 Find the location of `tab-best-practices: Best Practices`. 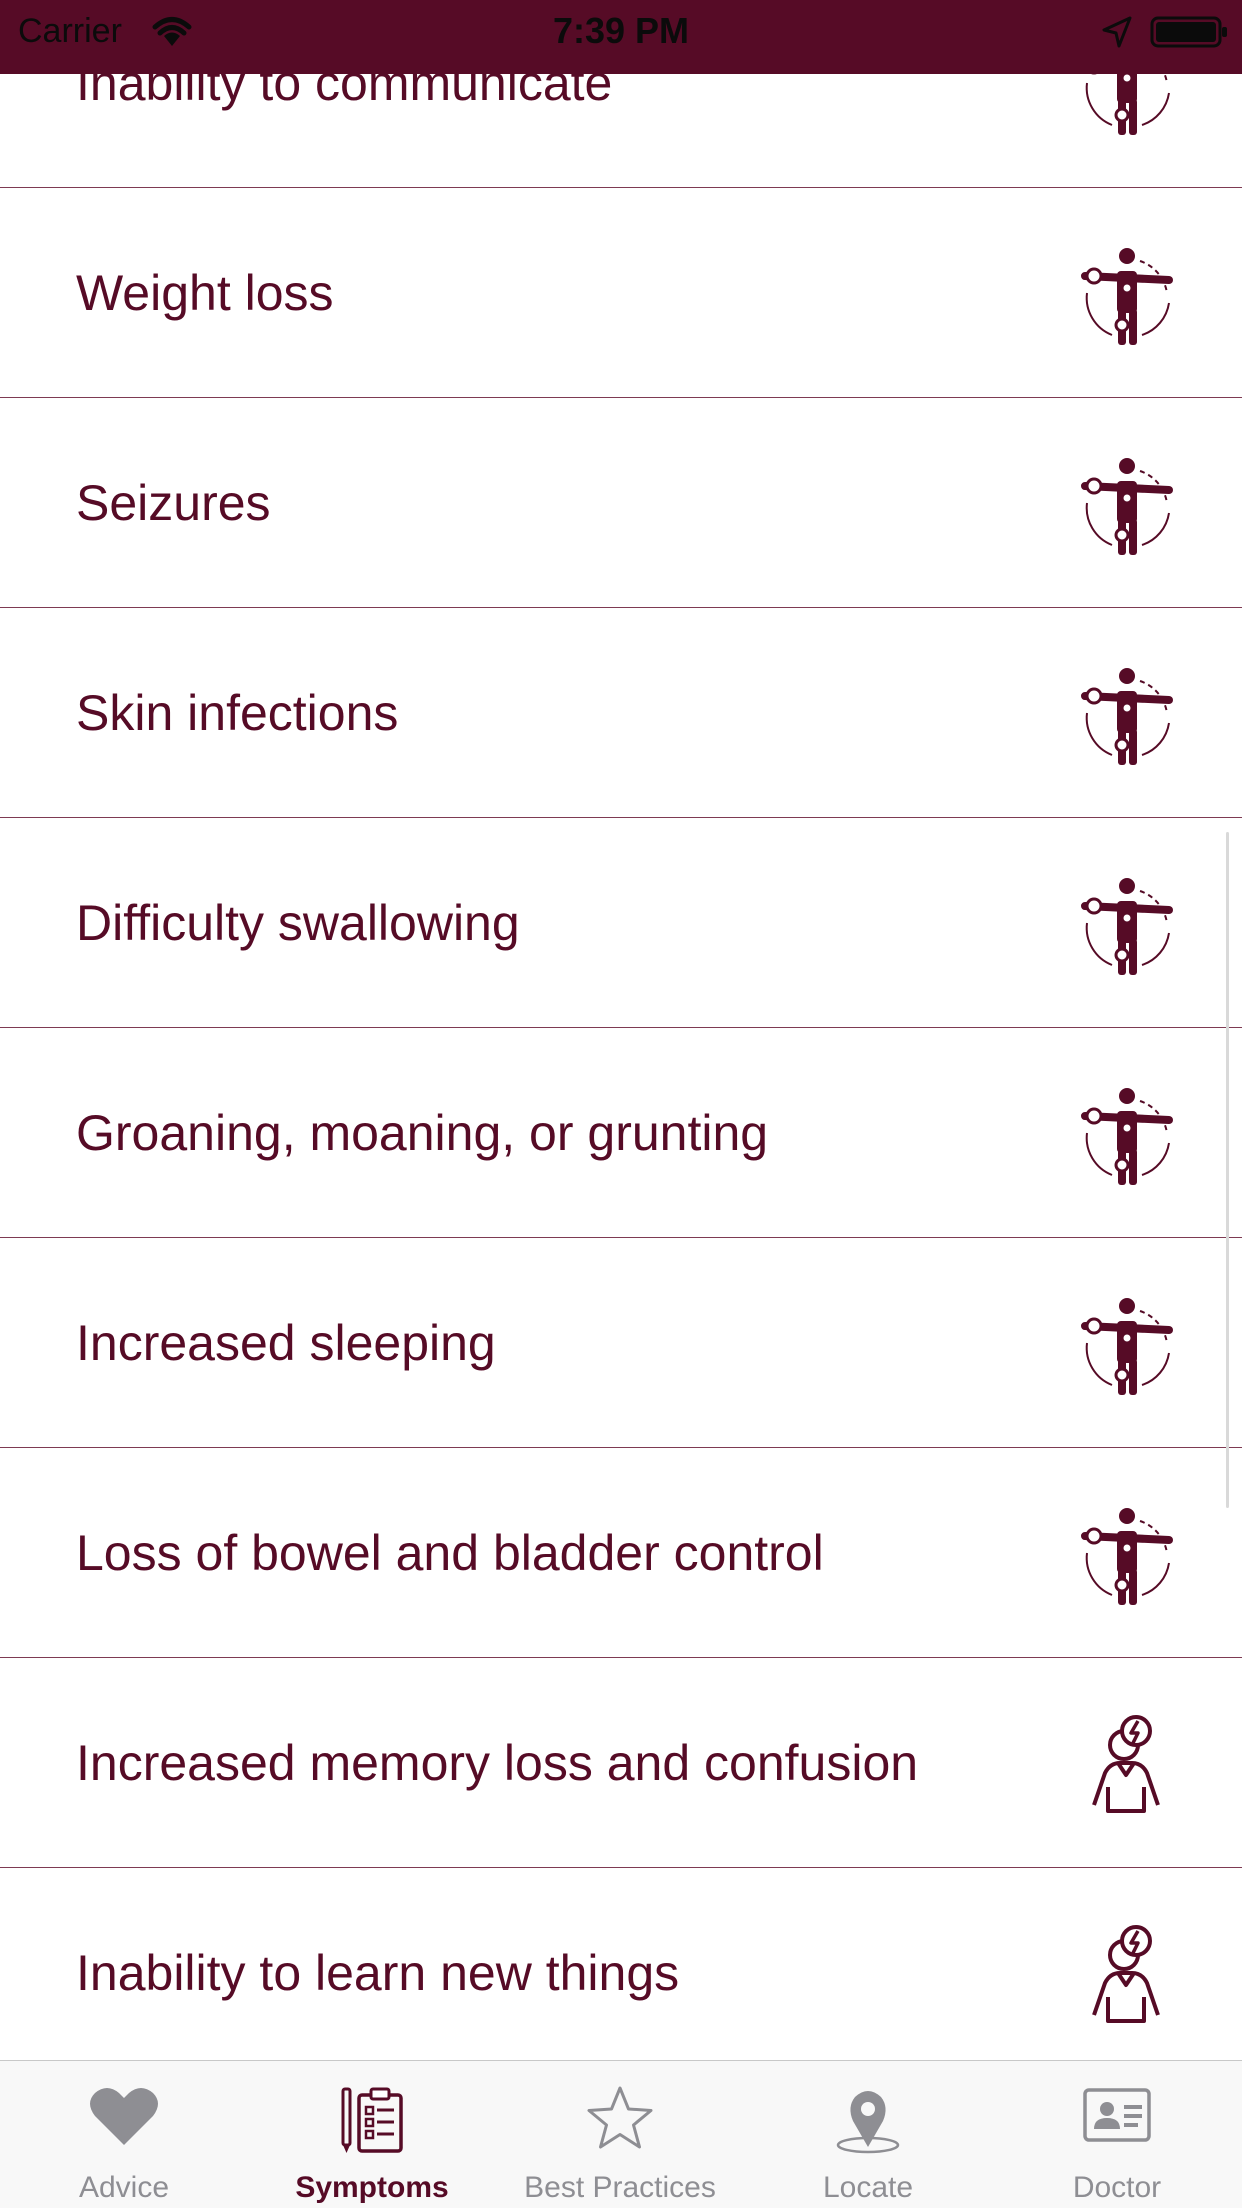

tab-best-practices: Best Practices is located at coordinates (620, 2135).